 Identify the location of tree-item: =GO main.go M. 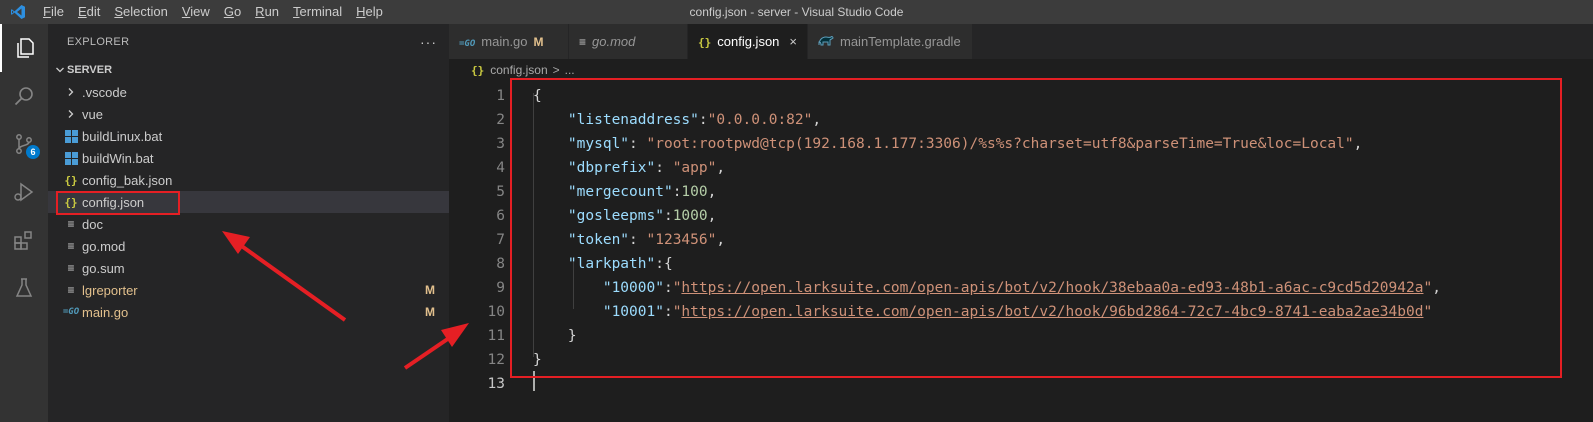
(248, 312).